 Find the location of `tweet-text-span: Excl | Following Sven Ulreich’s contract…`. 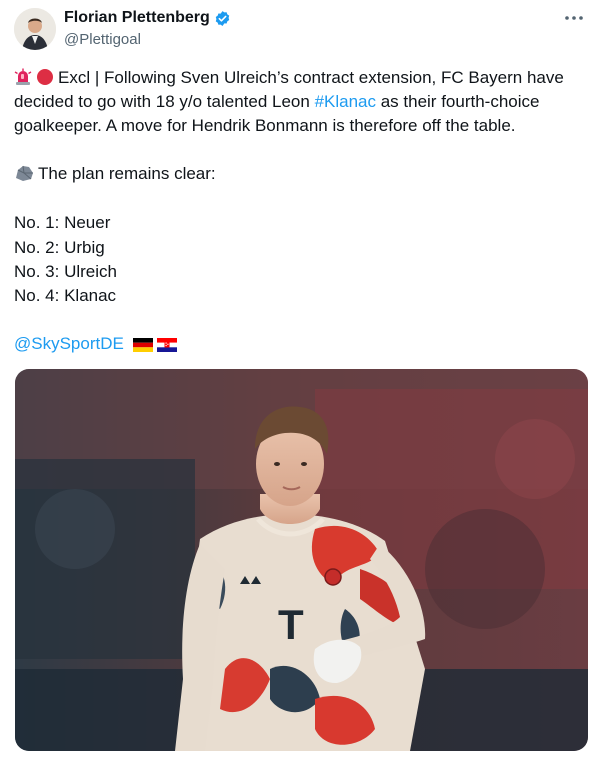

tweet-text-span: Excl | Following Sven Ulreich’s contract… is located at coordinates (311, 77).